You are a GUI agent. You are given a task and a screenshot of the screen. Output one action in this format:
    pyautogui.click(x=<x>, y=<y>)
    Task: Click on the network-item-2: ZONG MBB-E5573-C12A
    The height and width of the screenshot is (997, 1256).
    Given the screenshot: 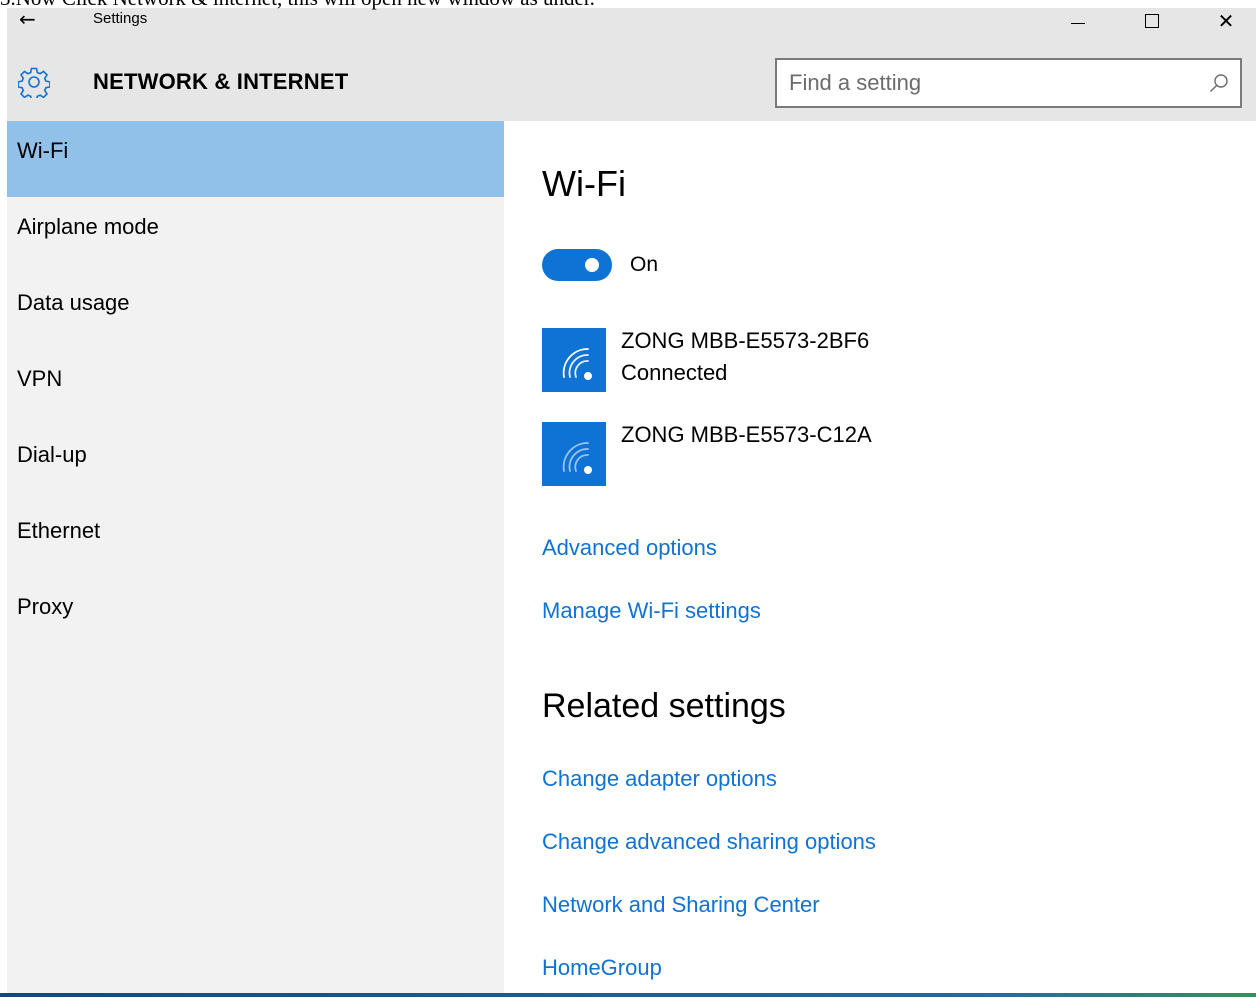 What is the action you would take?
    pyautogui.click(x=842, y=455)
    